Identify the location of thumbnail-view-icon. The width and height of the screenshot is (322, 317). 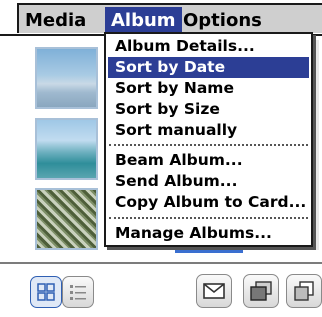
(46, 292).